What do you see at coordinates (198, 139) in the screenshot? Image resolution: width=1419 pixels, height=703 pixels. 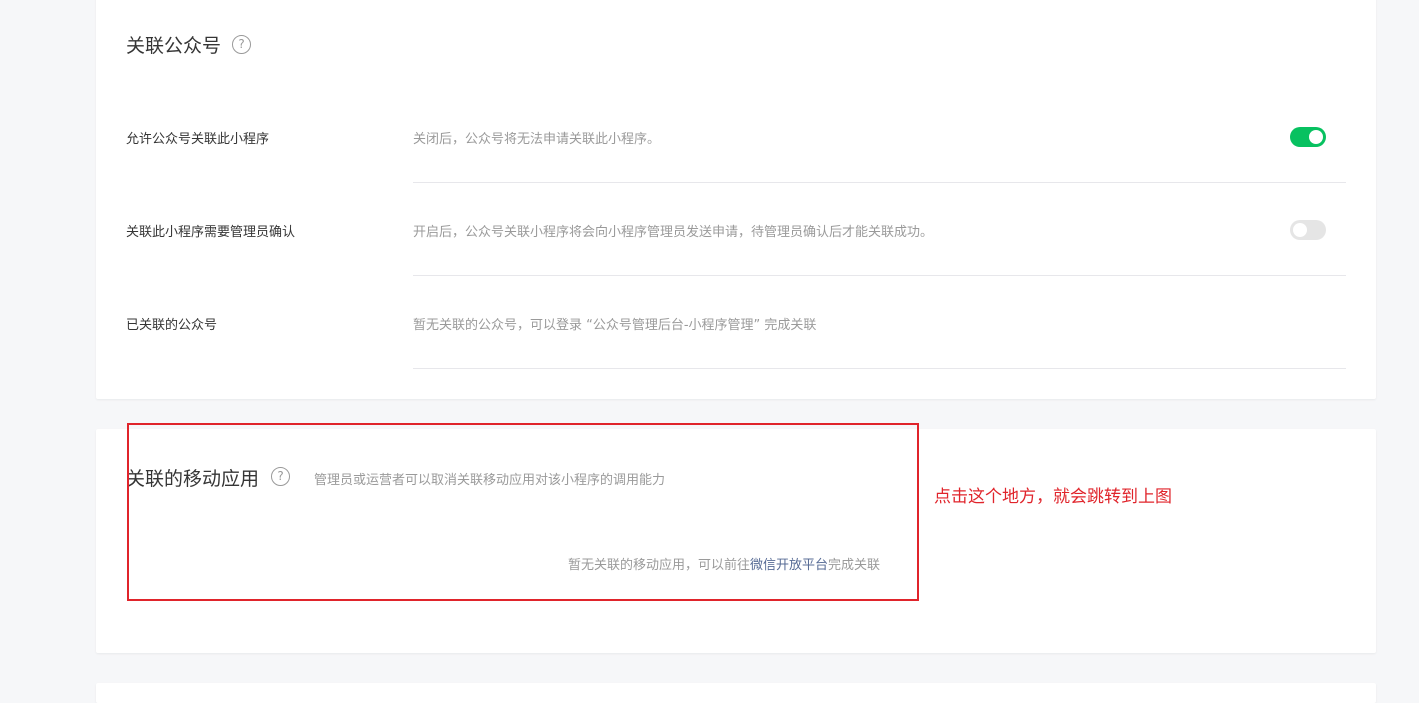 I see `allow-association-label: 允许公众号关联此小程序` at bounding box center [198, 139].